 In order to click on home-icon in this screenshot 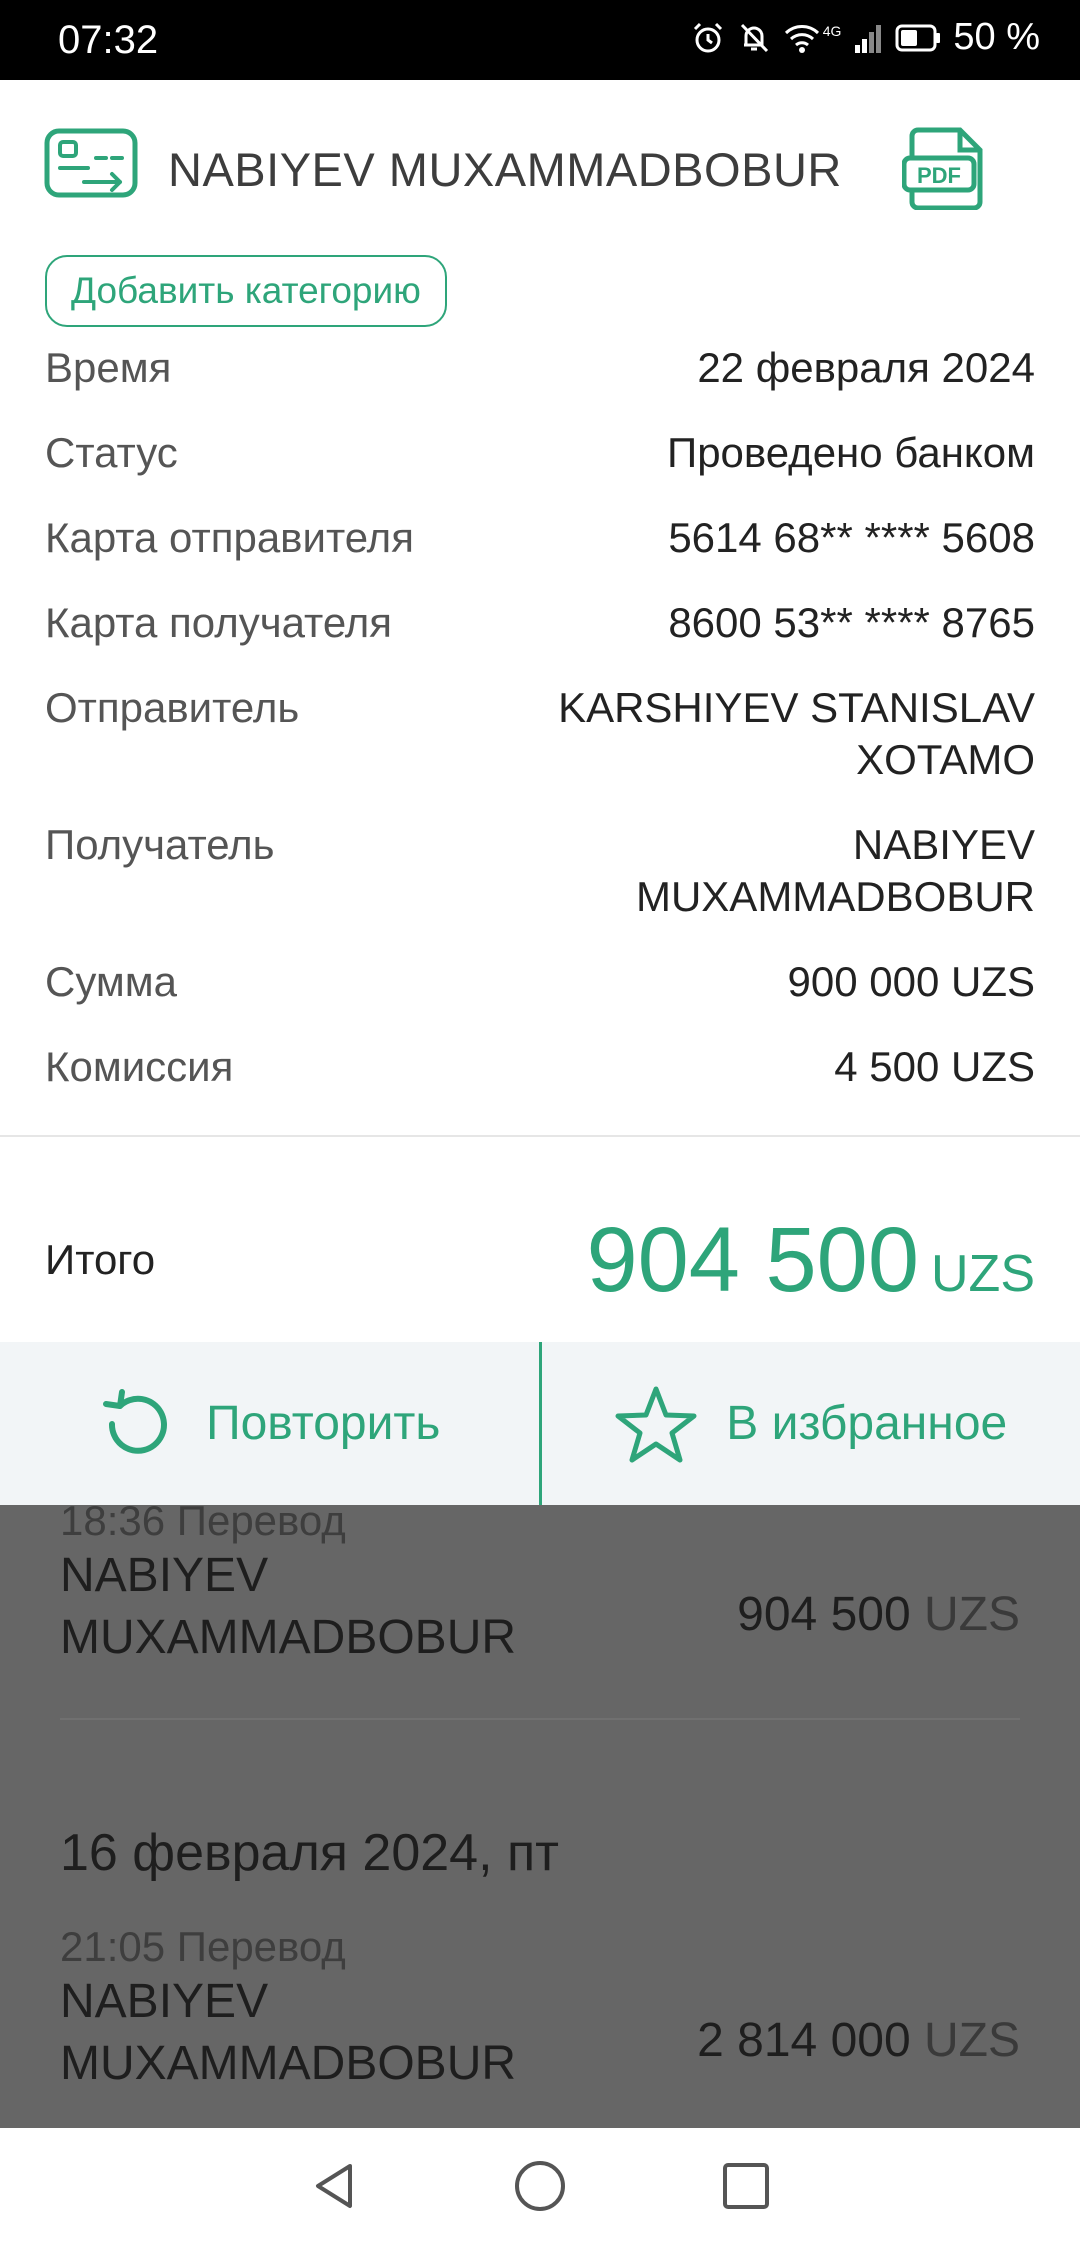, I will do `click(540, 2186)`.